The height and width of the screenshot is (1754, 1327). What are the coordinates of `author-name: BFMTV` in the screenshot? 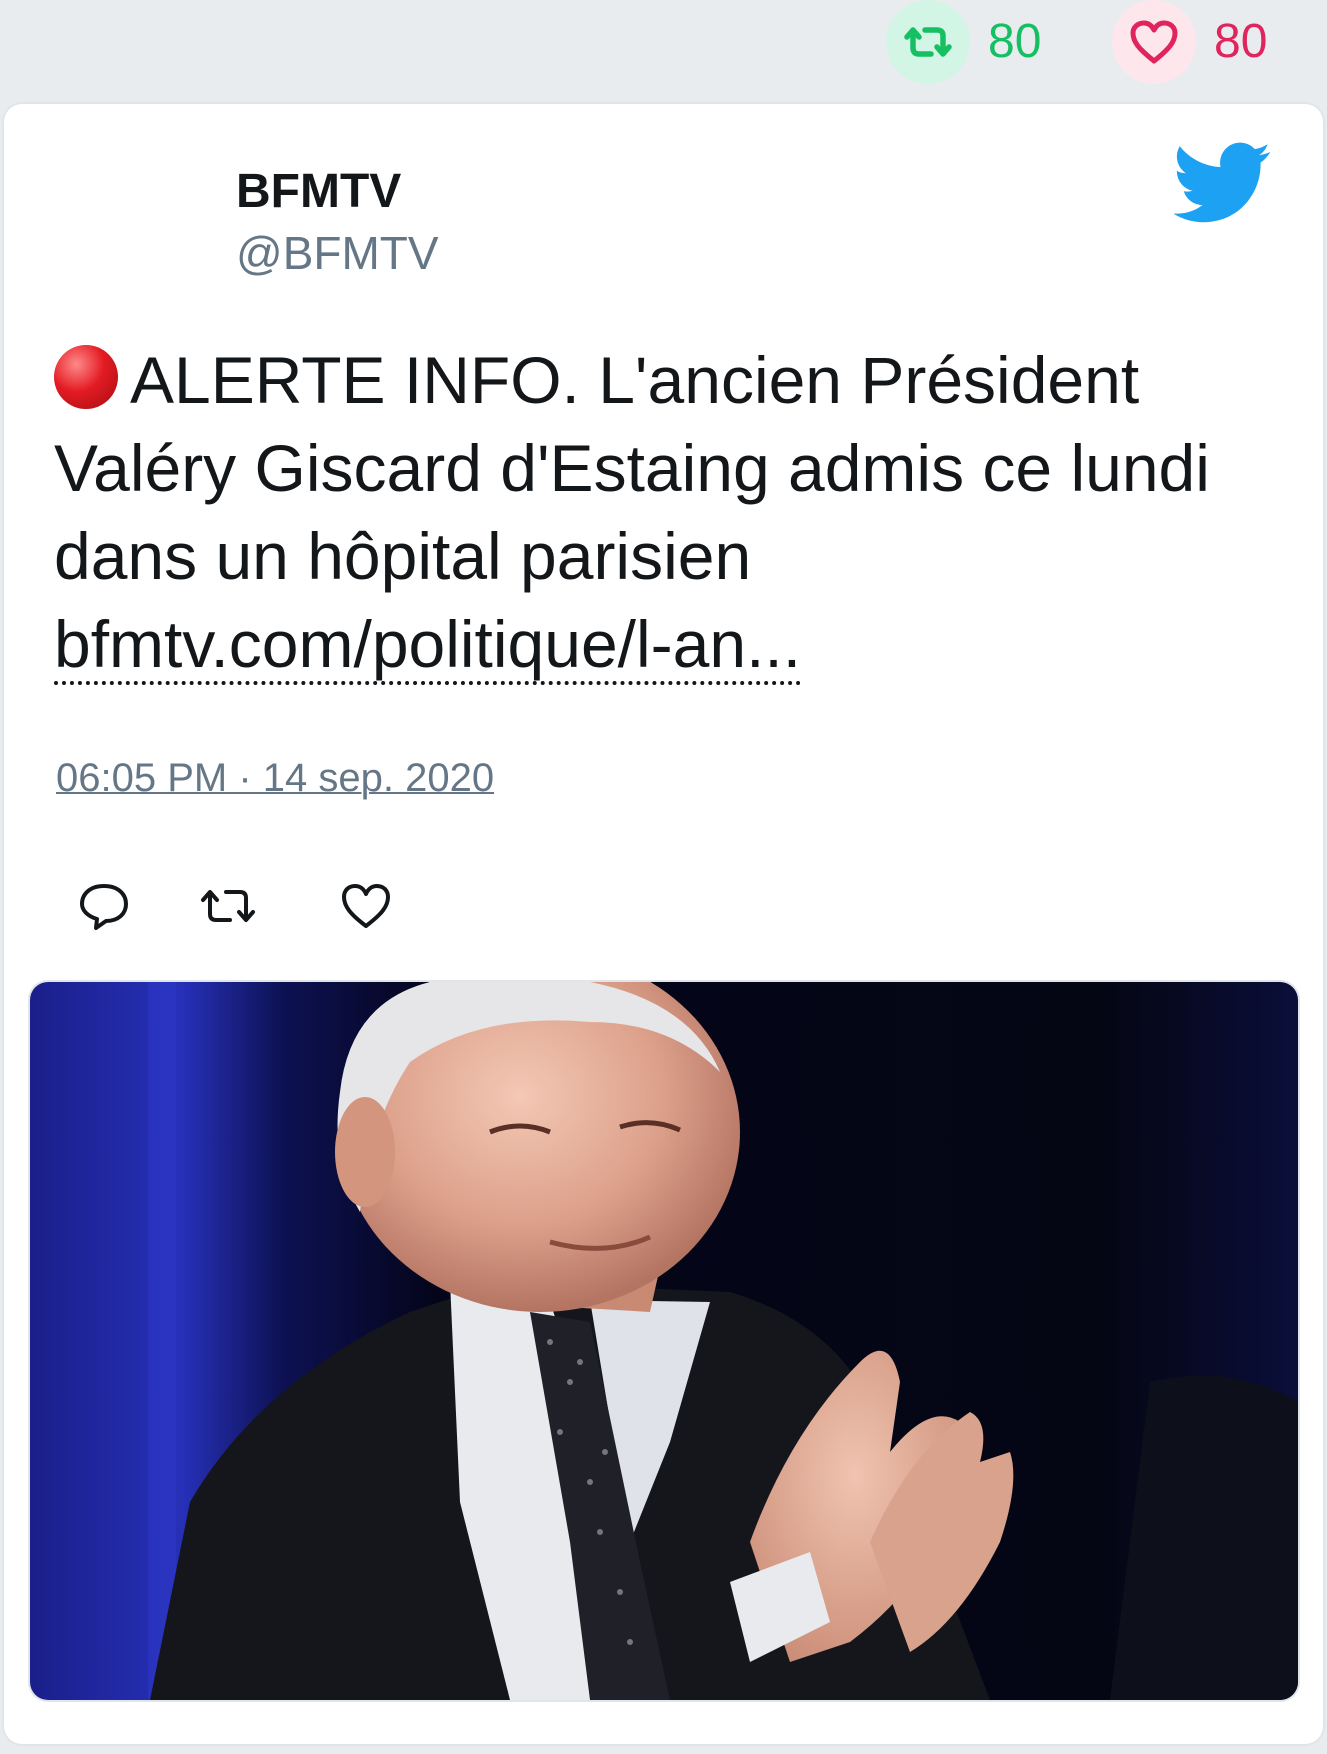 It's located at (318, 191).